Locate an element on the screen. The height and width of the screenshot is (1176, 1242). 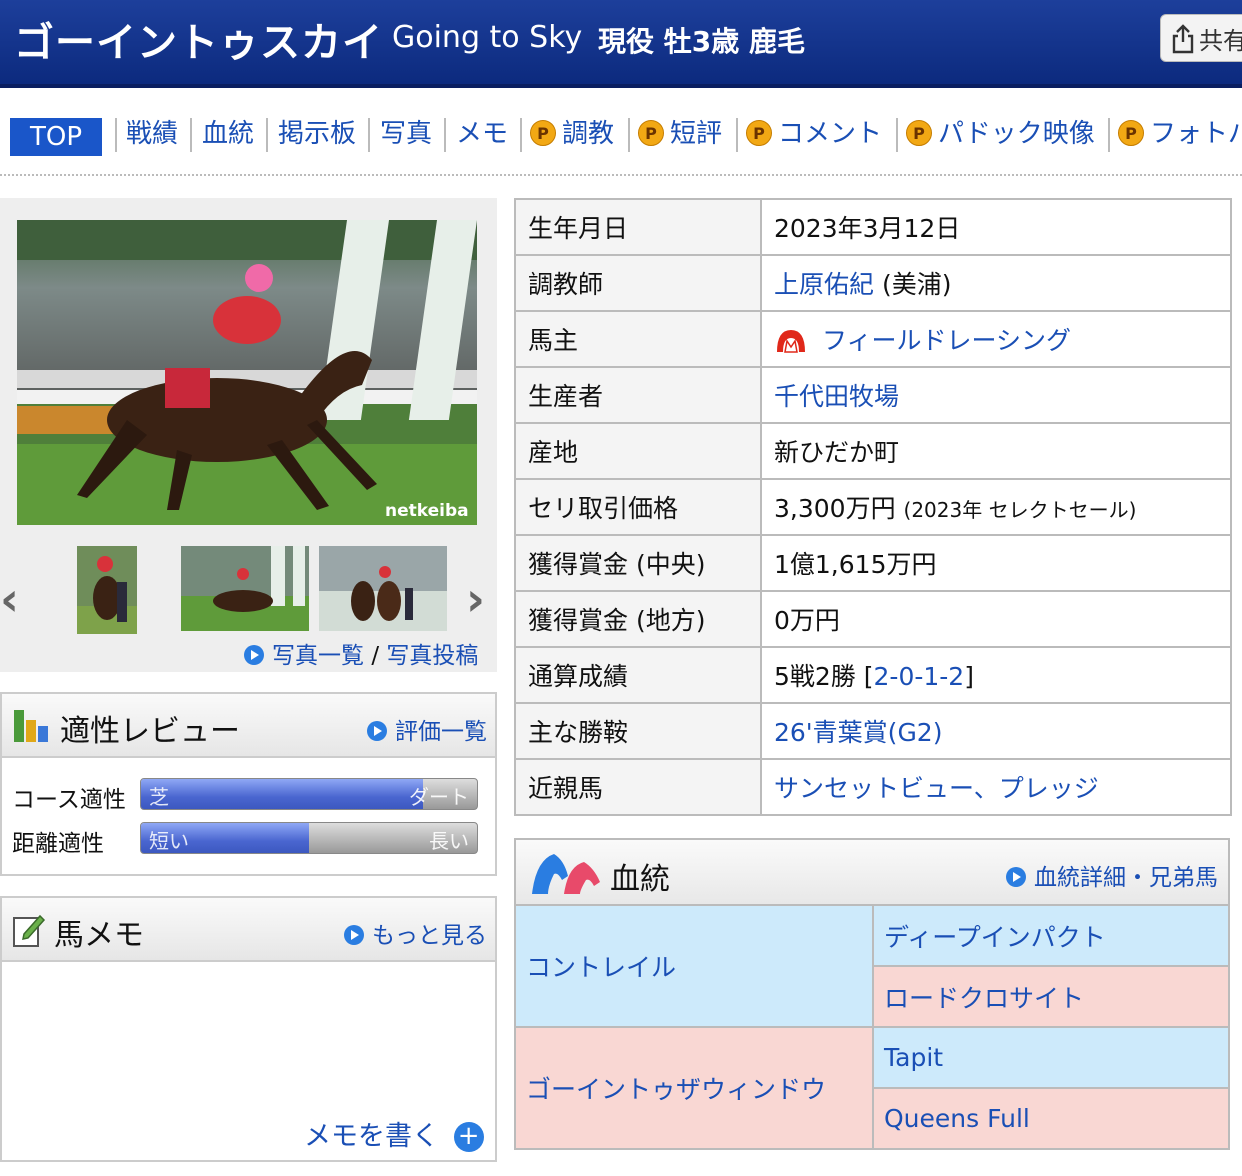
aptitude-title: 適性レビュー is located at coordinates (150, 731).